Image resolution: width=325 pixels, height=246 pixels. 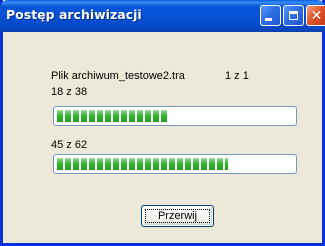 I want to click on maximize-button, so click(x=293, y=15).